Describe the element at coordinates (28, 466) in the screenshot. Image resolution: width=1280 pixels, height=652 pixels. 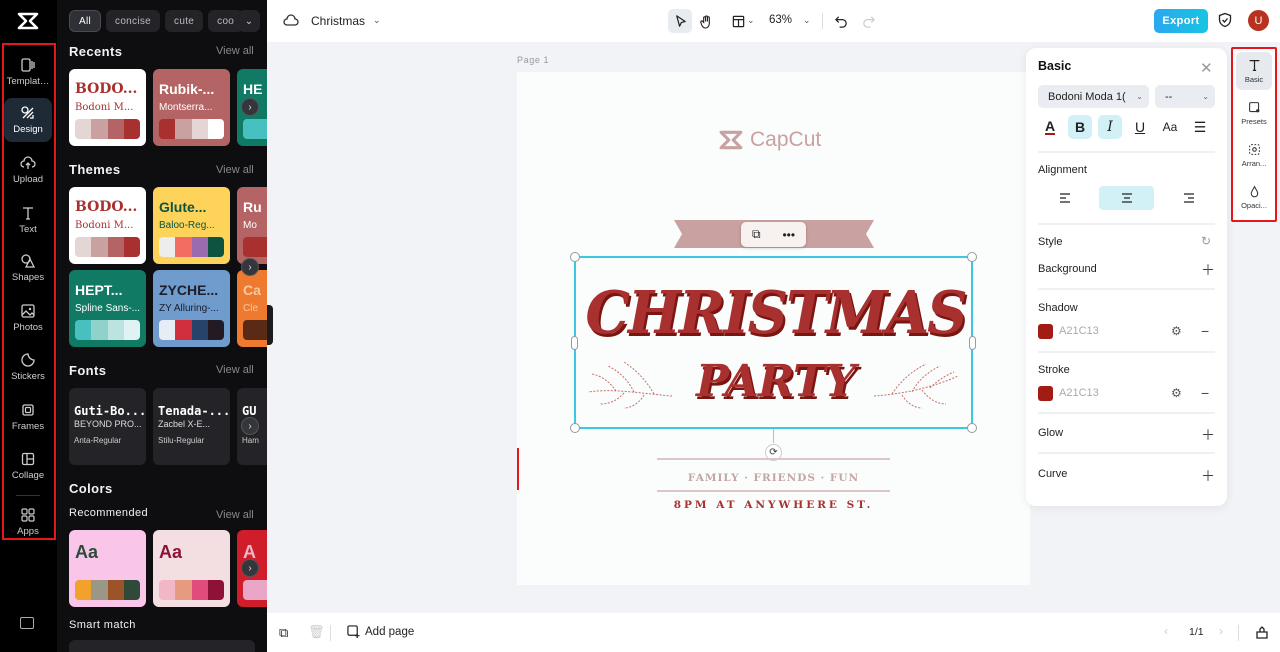
I see `rail-item-collage: Collage` at that location.